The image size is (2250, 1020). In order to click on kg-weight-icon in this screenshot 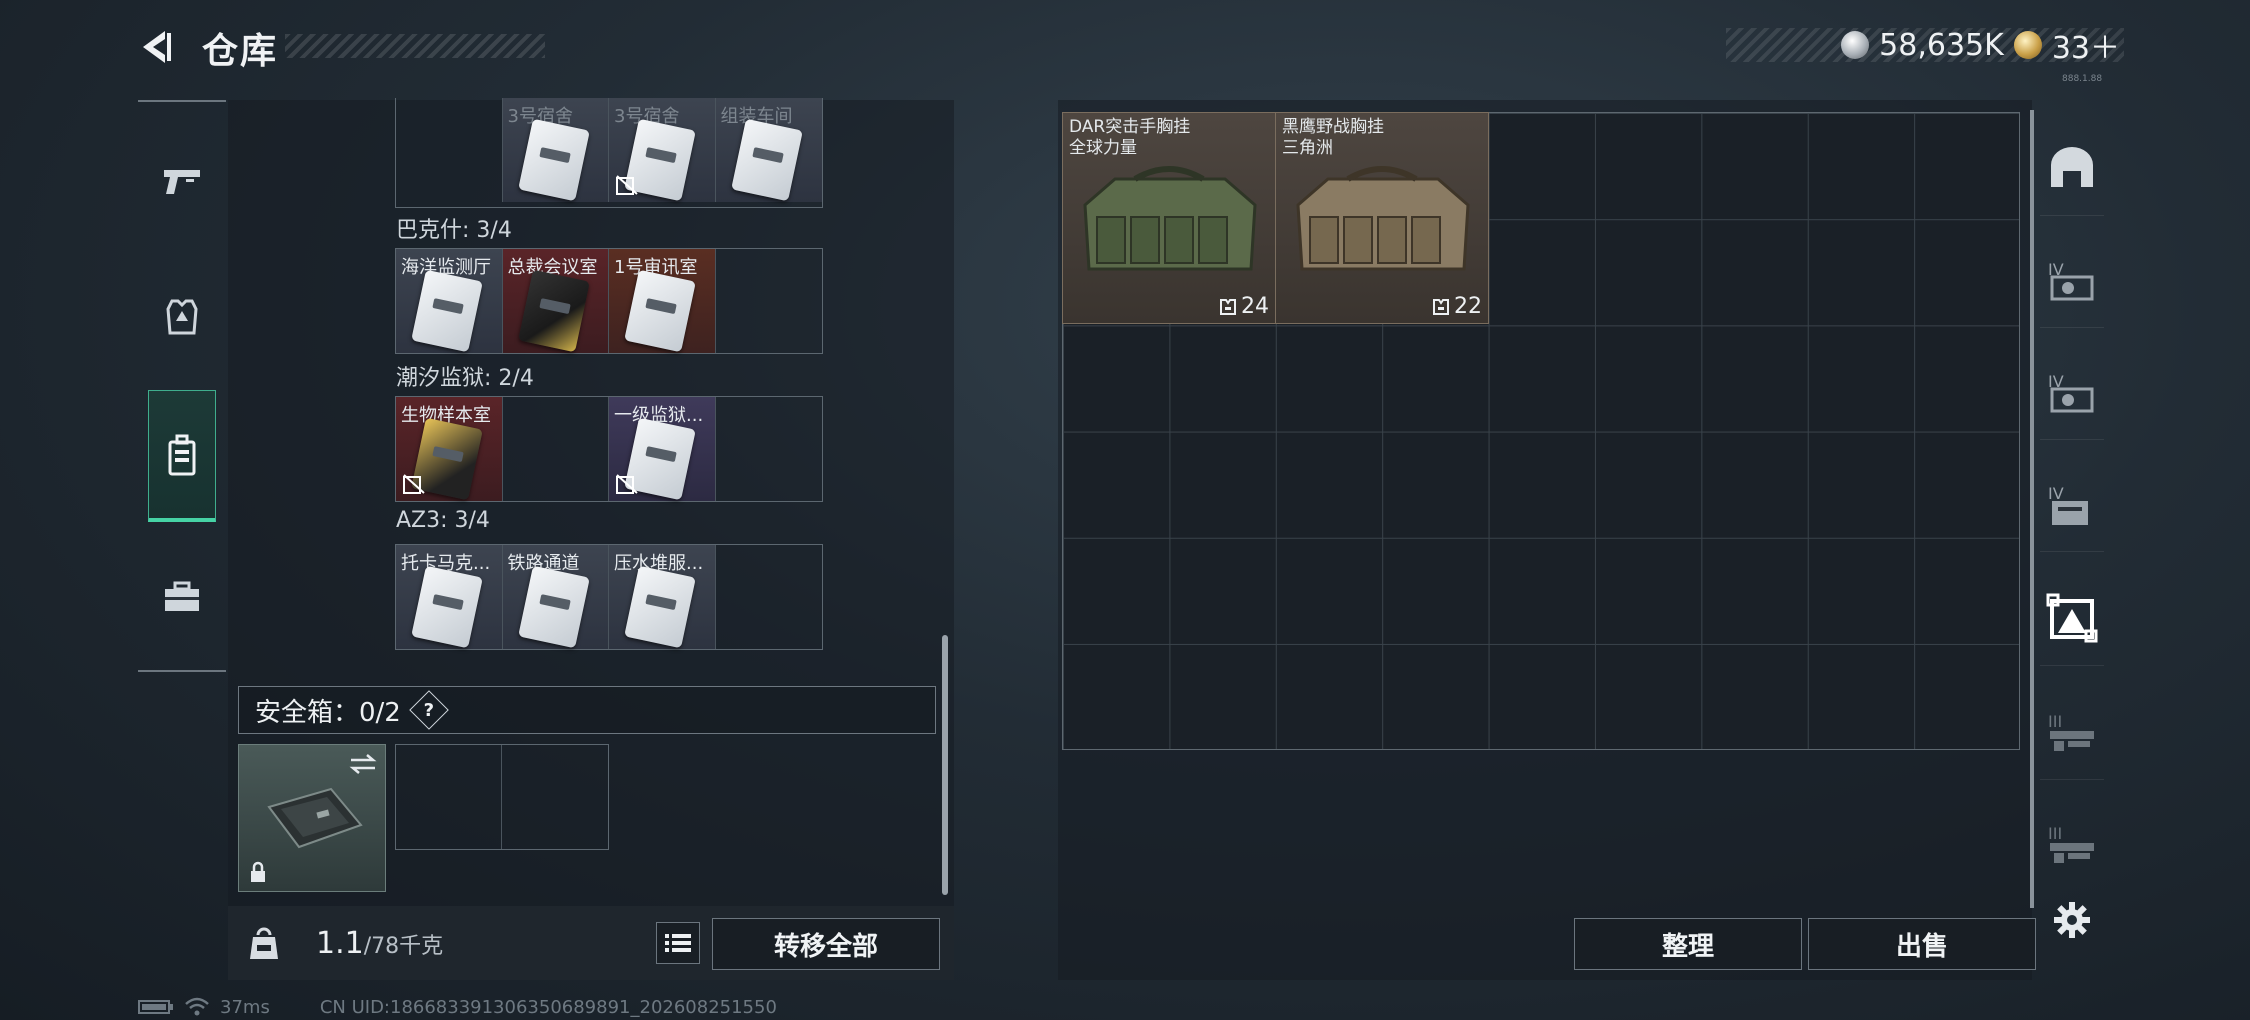, I will do `click(264, 943)`.